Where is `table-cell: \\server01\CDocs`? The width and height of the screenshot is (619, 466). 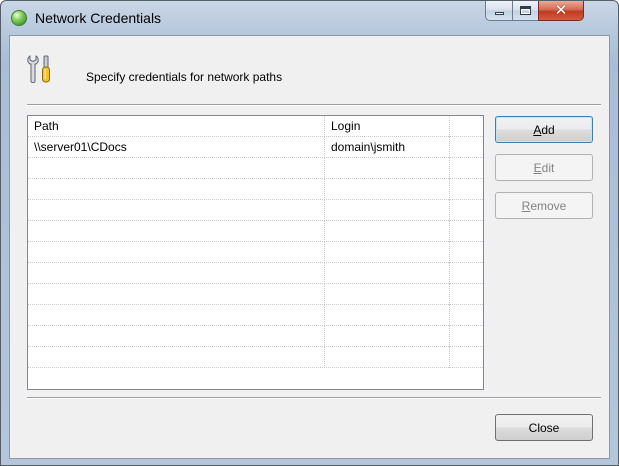
table-cell: \\server01\CDocs is located at coordinates (176, 147).